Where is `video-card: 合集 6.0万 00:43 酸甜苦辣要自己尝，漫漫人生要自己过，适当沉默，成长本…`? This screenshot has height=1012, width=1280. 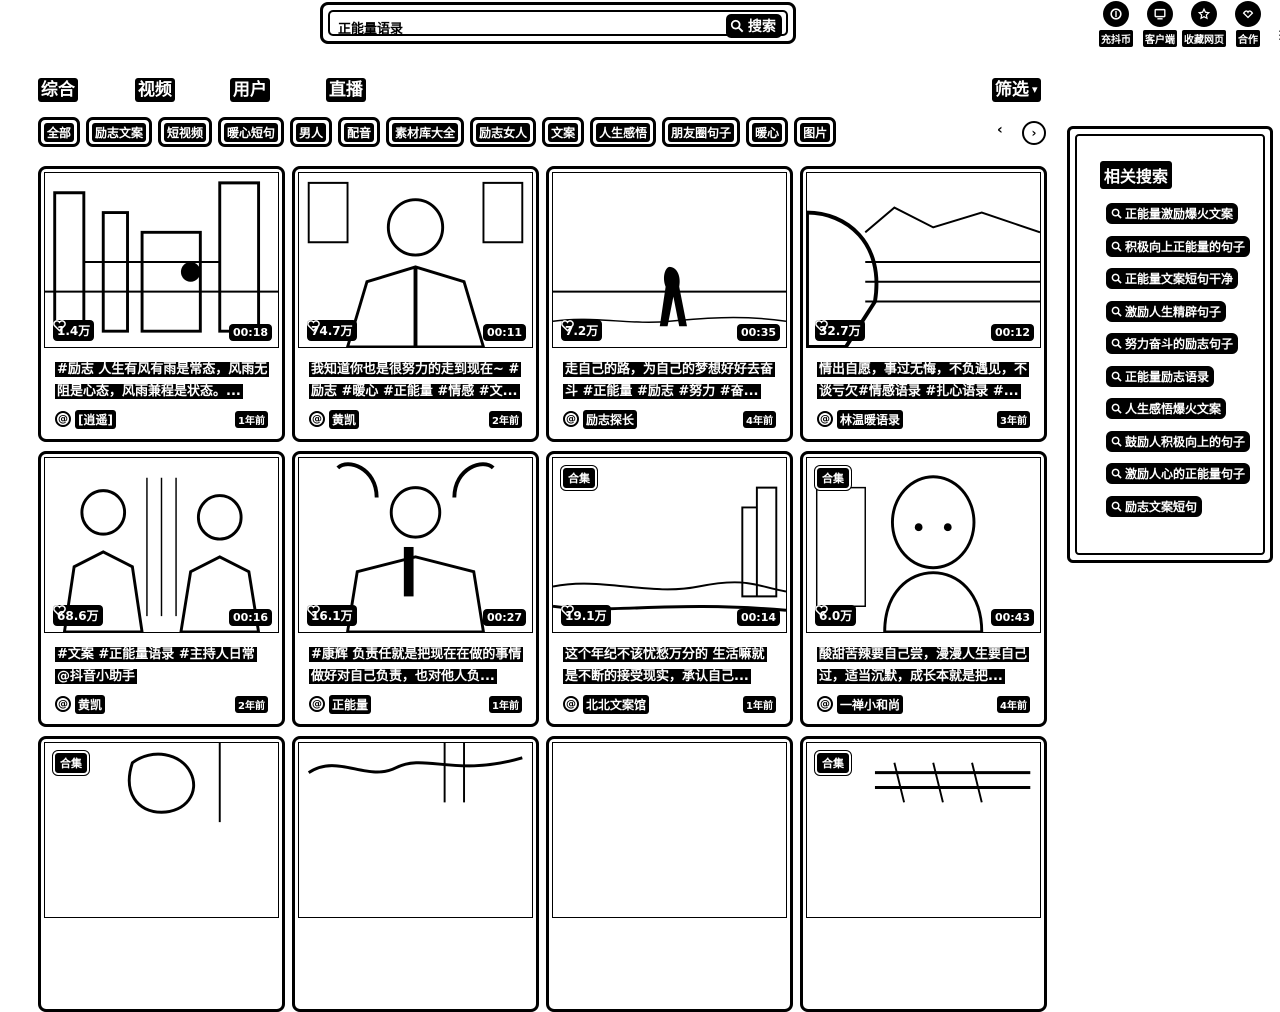 video-card: 合集 6.0万 00:43 酸甜苦辣要自己尝，漫漫人生要自己过，适当沉默，成长本… is located at coordinates (923, 589).